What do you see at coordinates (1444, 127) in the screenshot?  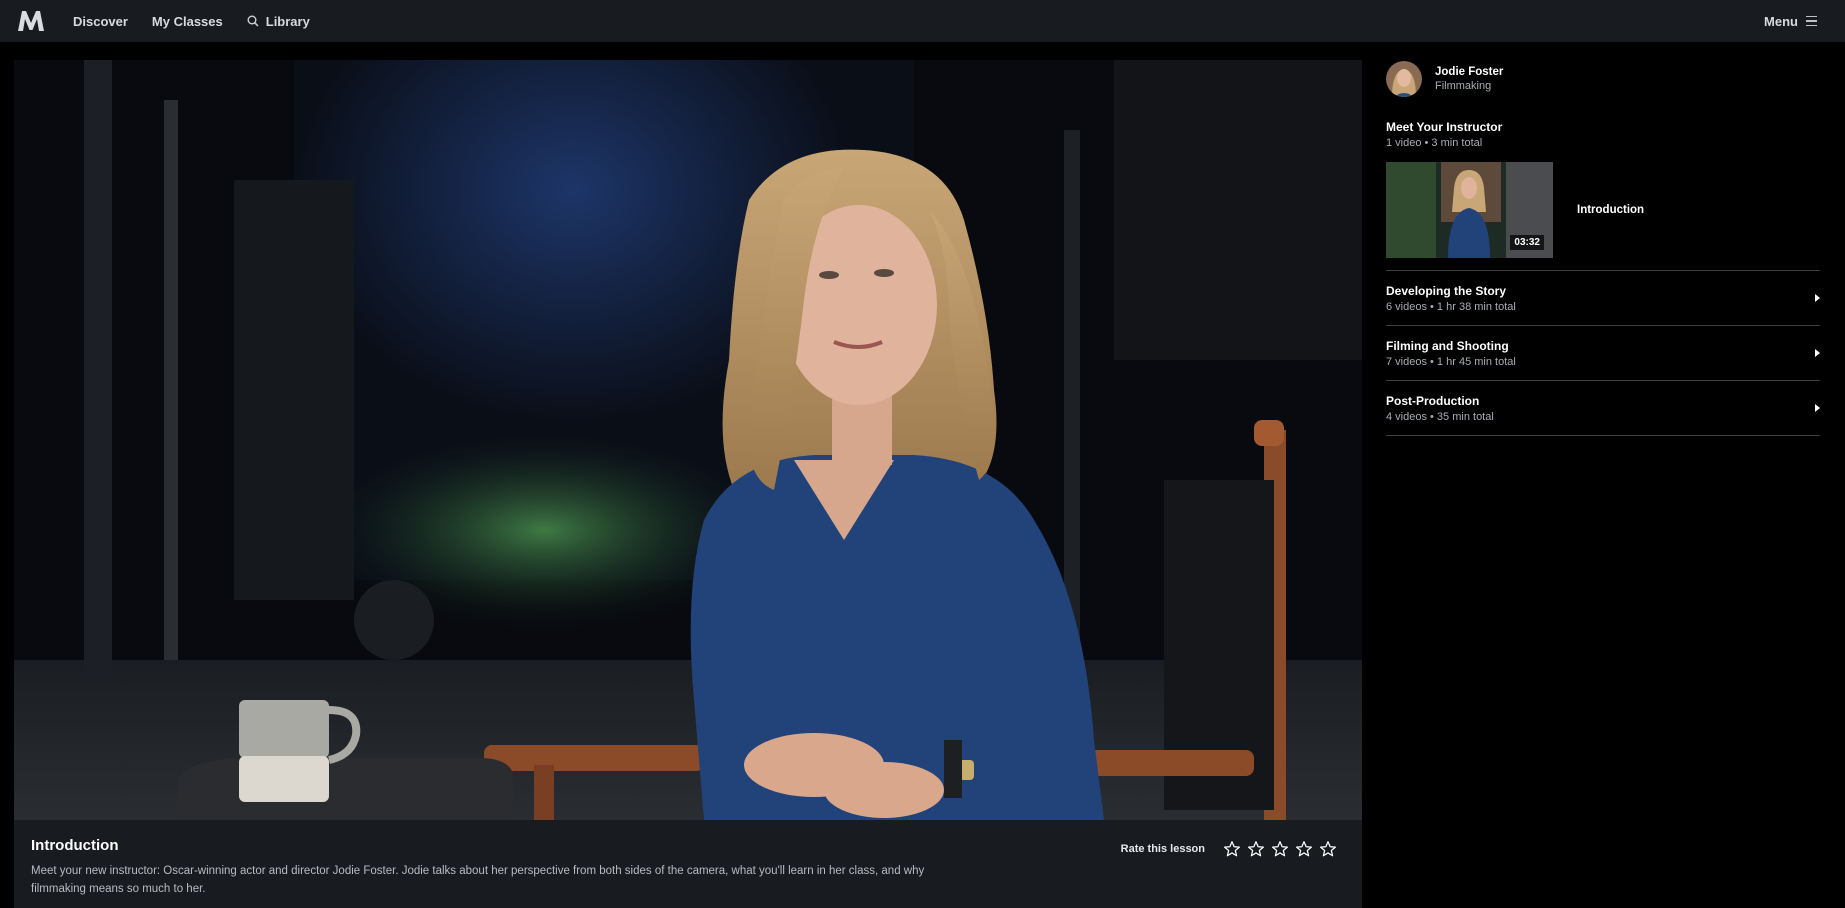 I see `chapter-title: Meet Your Instructor` at bounding box center [1444, 127].